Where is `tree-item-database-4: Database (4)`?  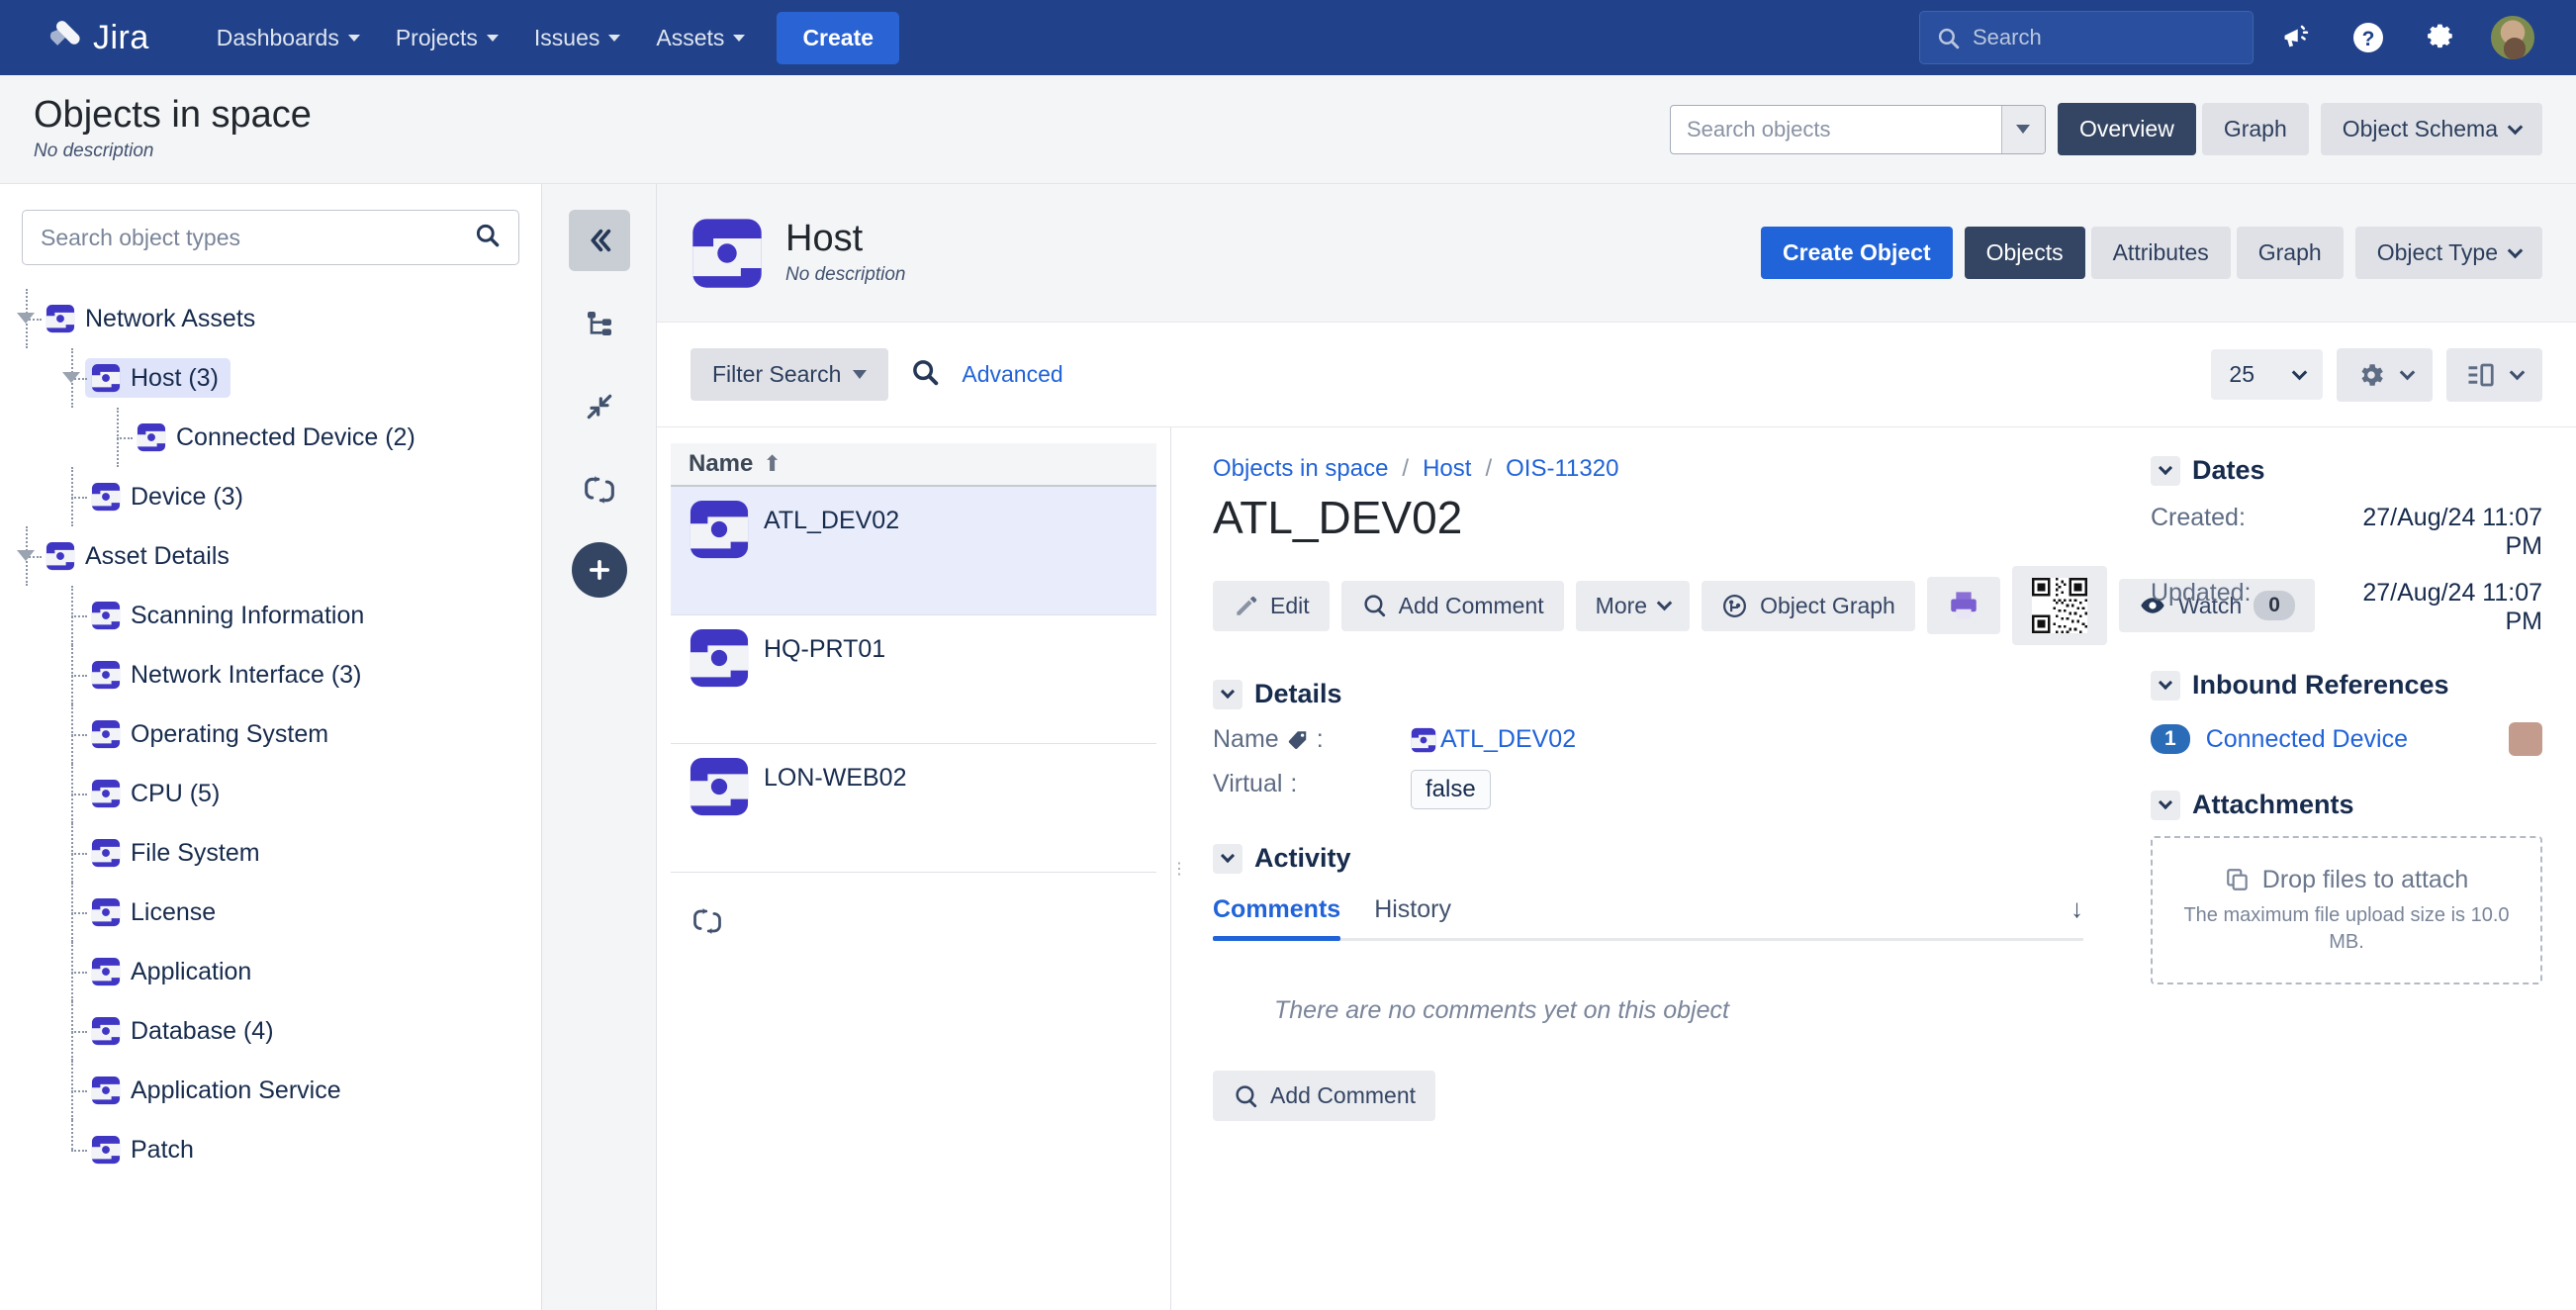
tree-item-database-4: Database (4) is located at coordinates (270, 1031).